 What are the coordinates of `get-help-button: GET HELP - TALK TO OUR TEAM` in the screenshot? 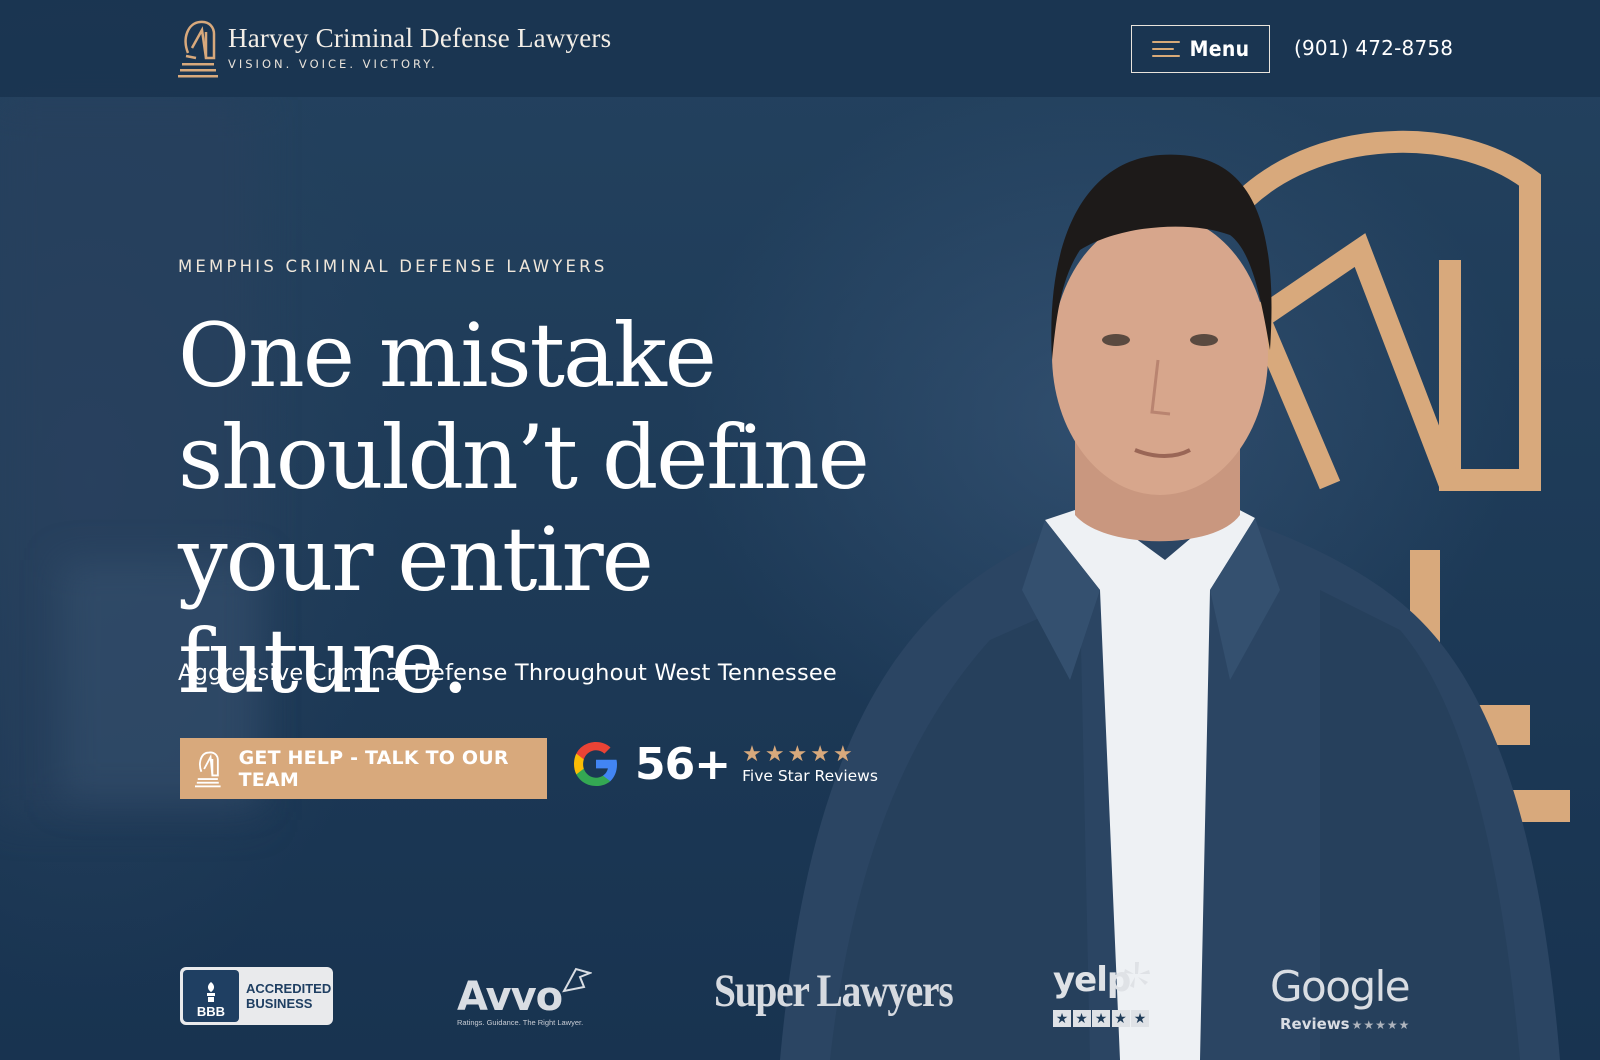 It's located at (363, 768).